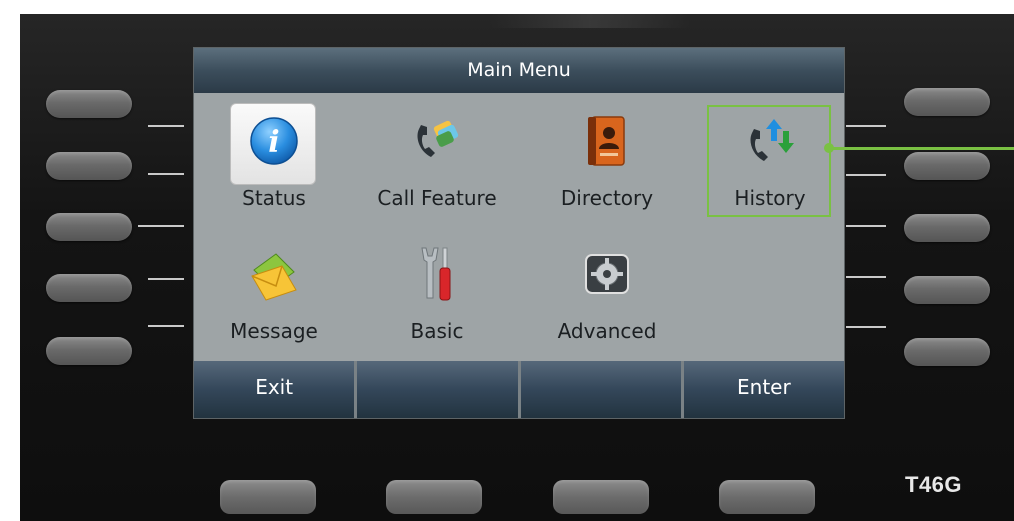 This screenshot has height=521, width=1014. I want to click on menu-item-label: Status, so click(274, 198).